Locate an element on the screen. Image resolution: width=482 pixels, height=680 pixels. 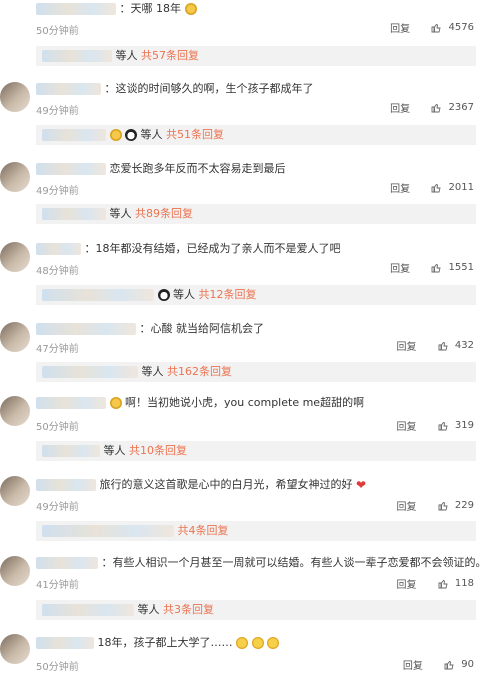
comment-4: ：18年都没有结婚，已经成为了亲人而不是爱人了吧 is located at coordinates (256, 249).